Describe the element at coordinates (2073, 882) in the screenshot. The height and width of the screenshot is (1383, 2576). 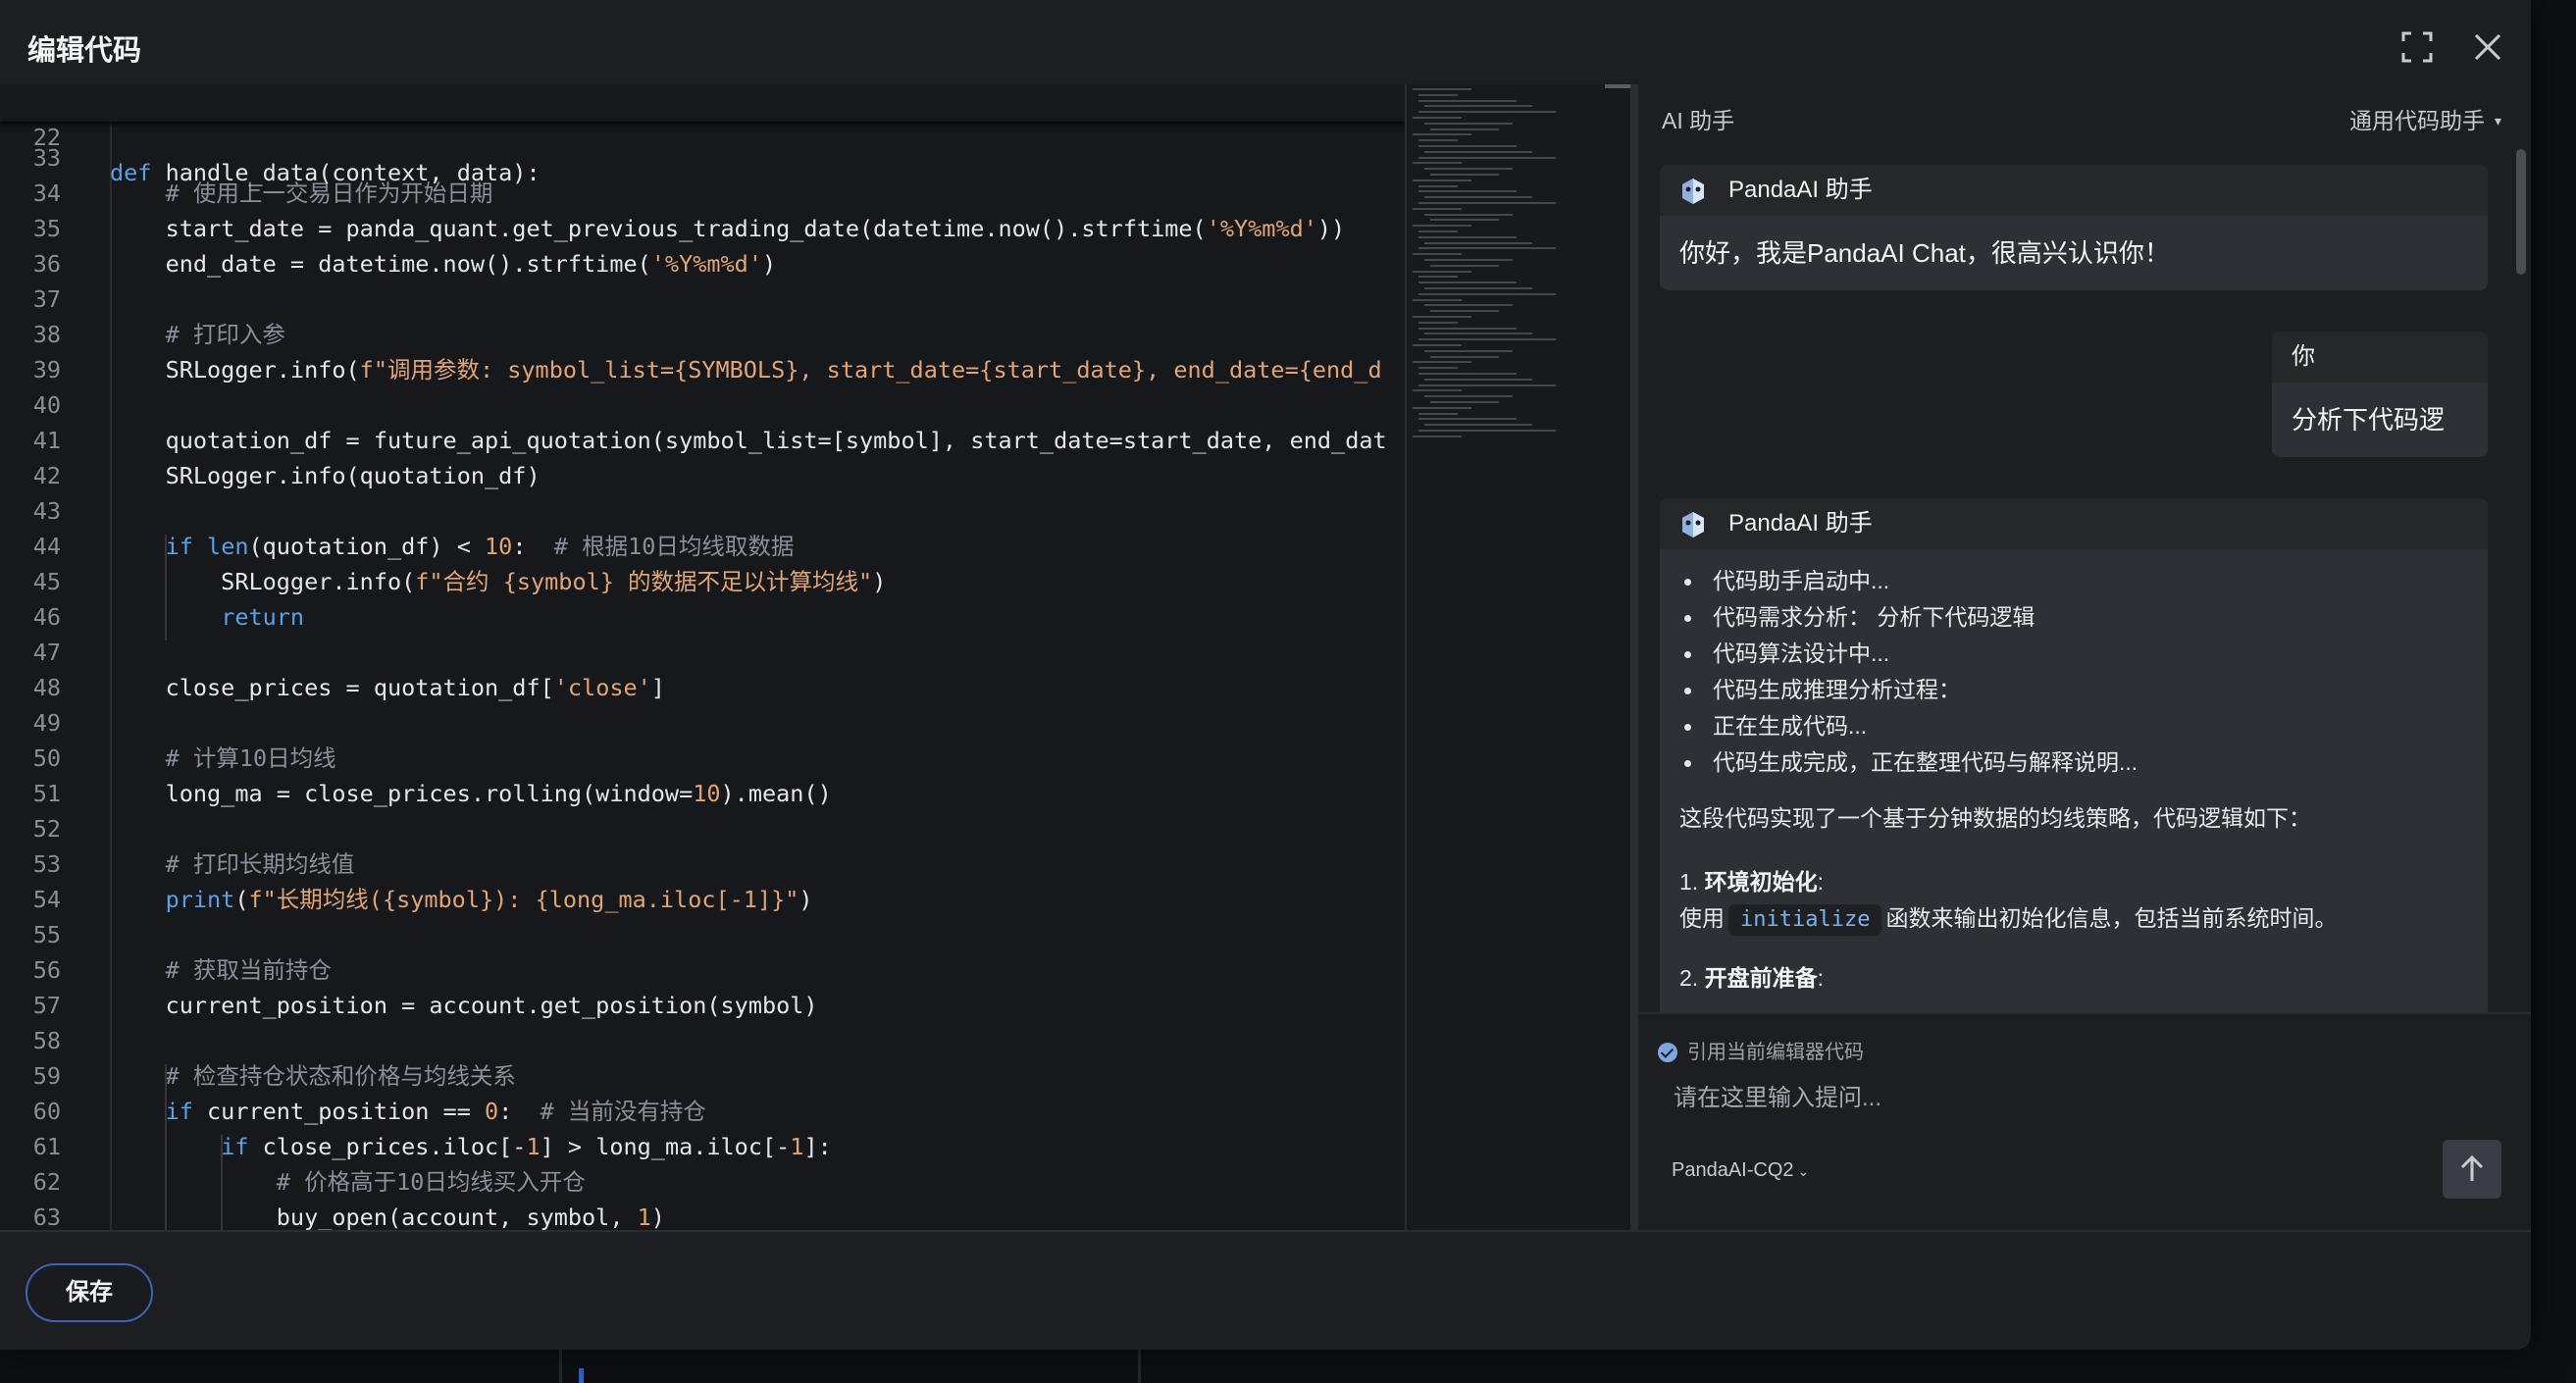
I see `section-heading: 1. 环境初始化:` at that location.